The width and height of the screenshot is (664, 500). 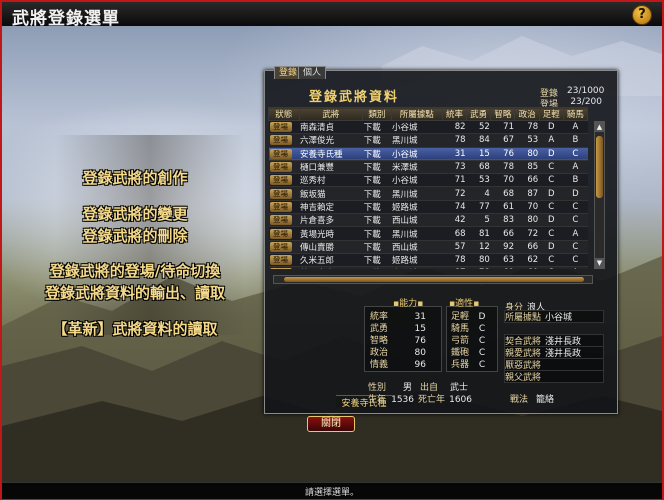 I want to click on tactic-label: 戰法, so click(x=519, y=400).